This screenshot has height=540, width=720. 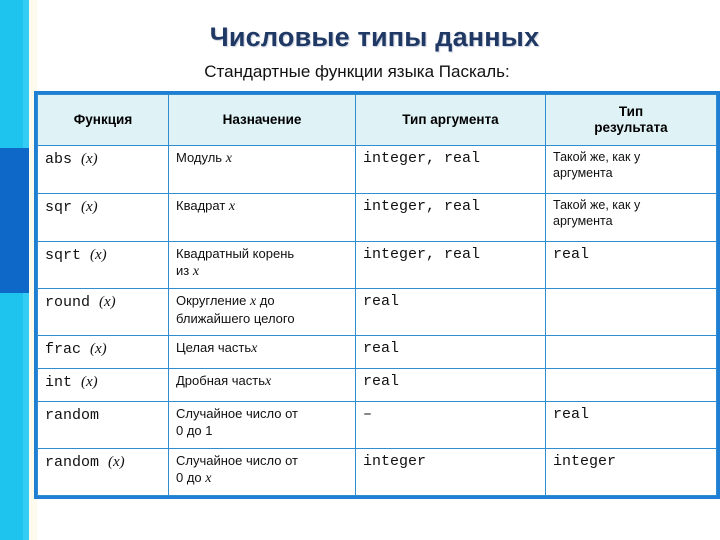 What do you see at coordinates (631, 127) in the screenshot?
I see `column-header-result-type-line2: результата` at bounding box center [631, 127].